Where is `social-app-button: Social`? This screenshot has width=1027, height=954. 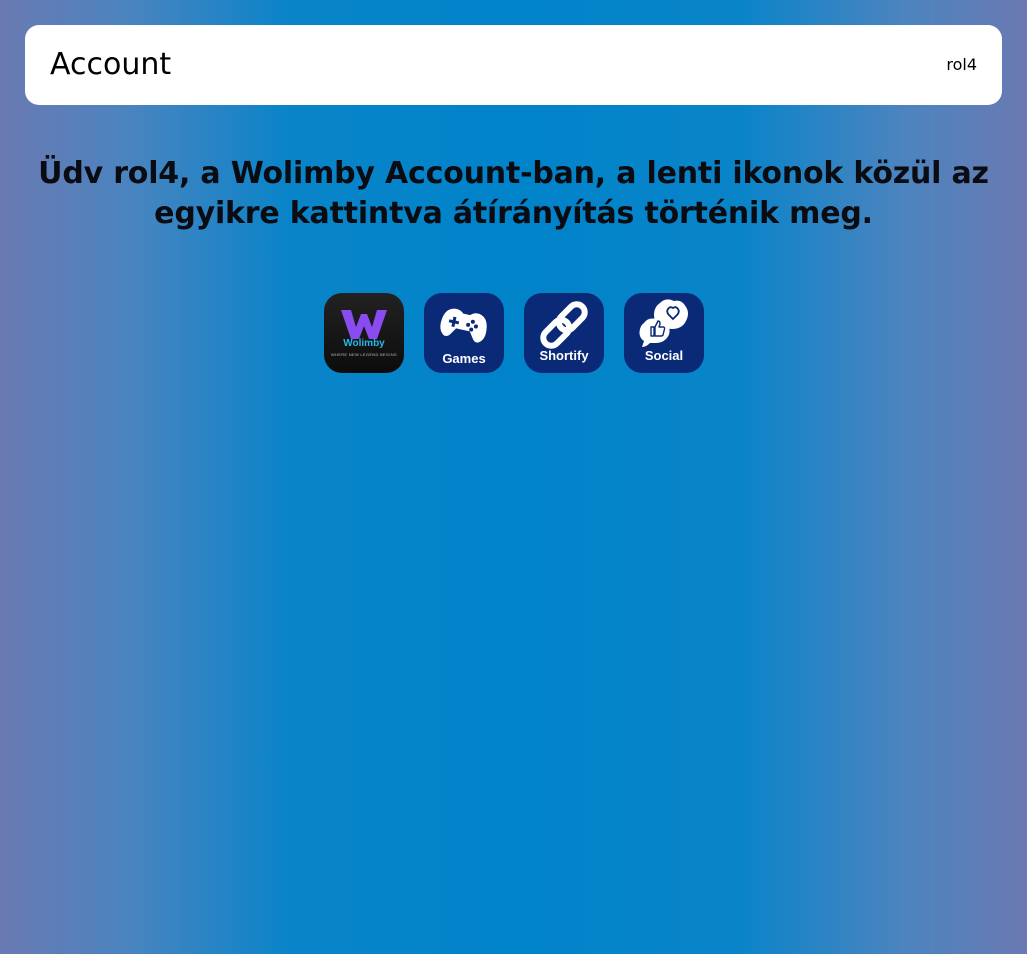
social-app-button: Social is located at coordinates (664, 333).